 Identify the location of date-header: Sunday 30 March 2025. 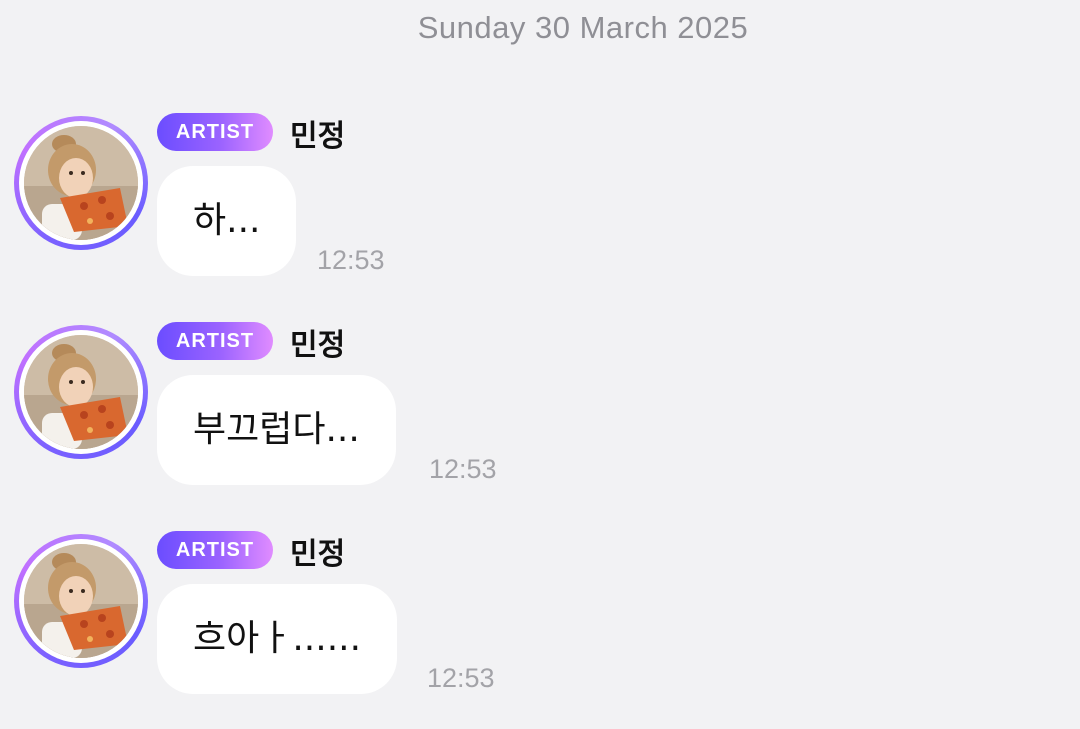
(583, 27).